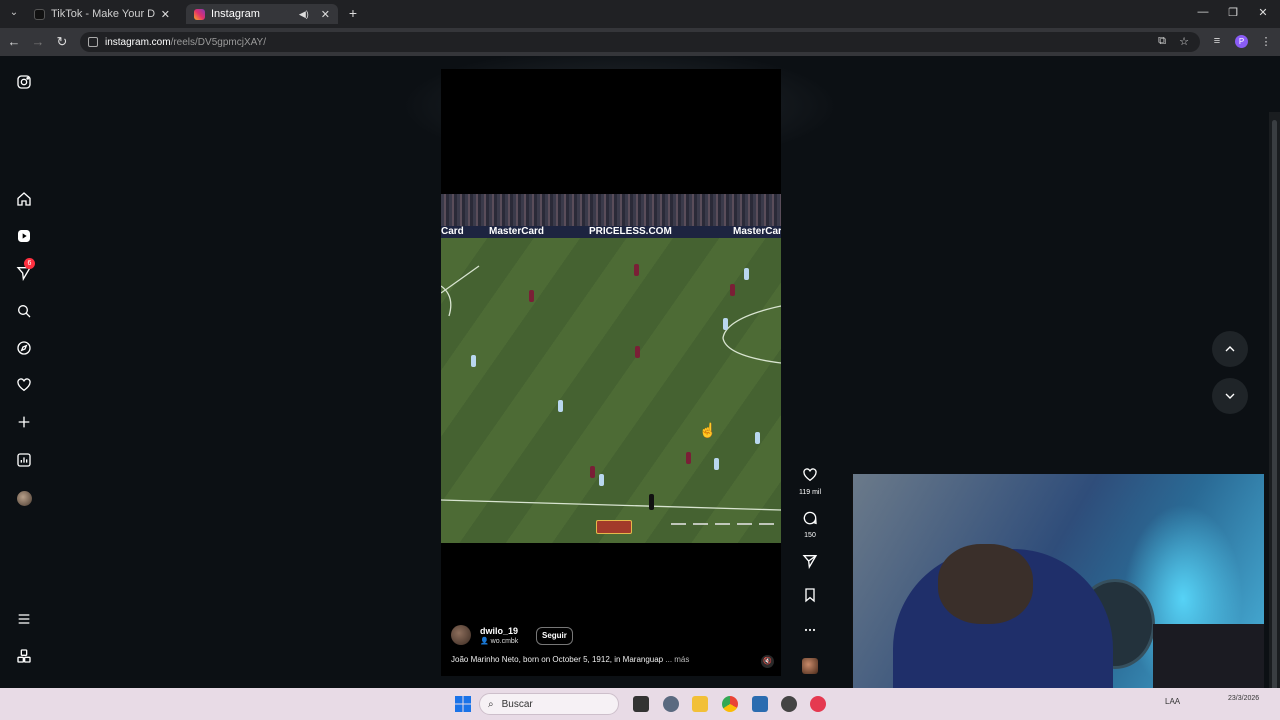 This screenshot has height=720, width=1280. I want to click on comment-icon, so click(810, 518).